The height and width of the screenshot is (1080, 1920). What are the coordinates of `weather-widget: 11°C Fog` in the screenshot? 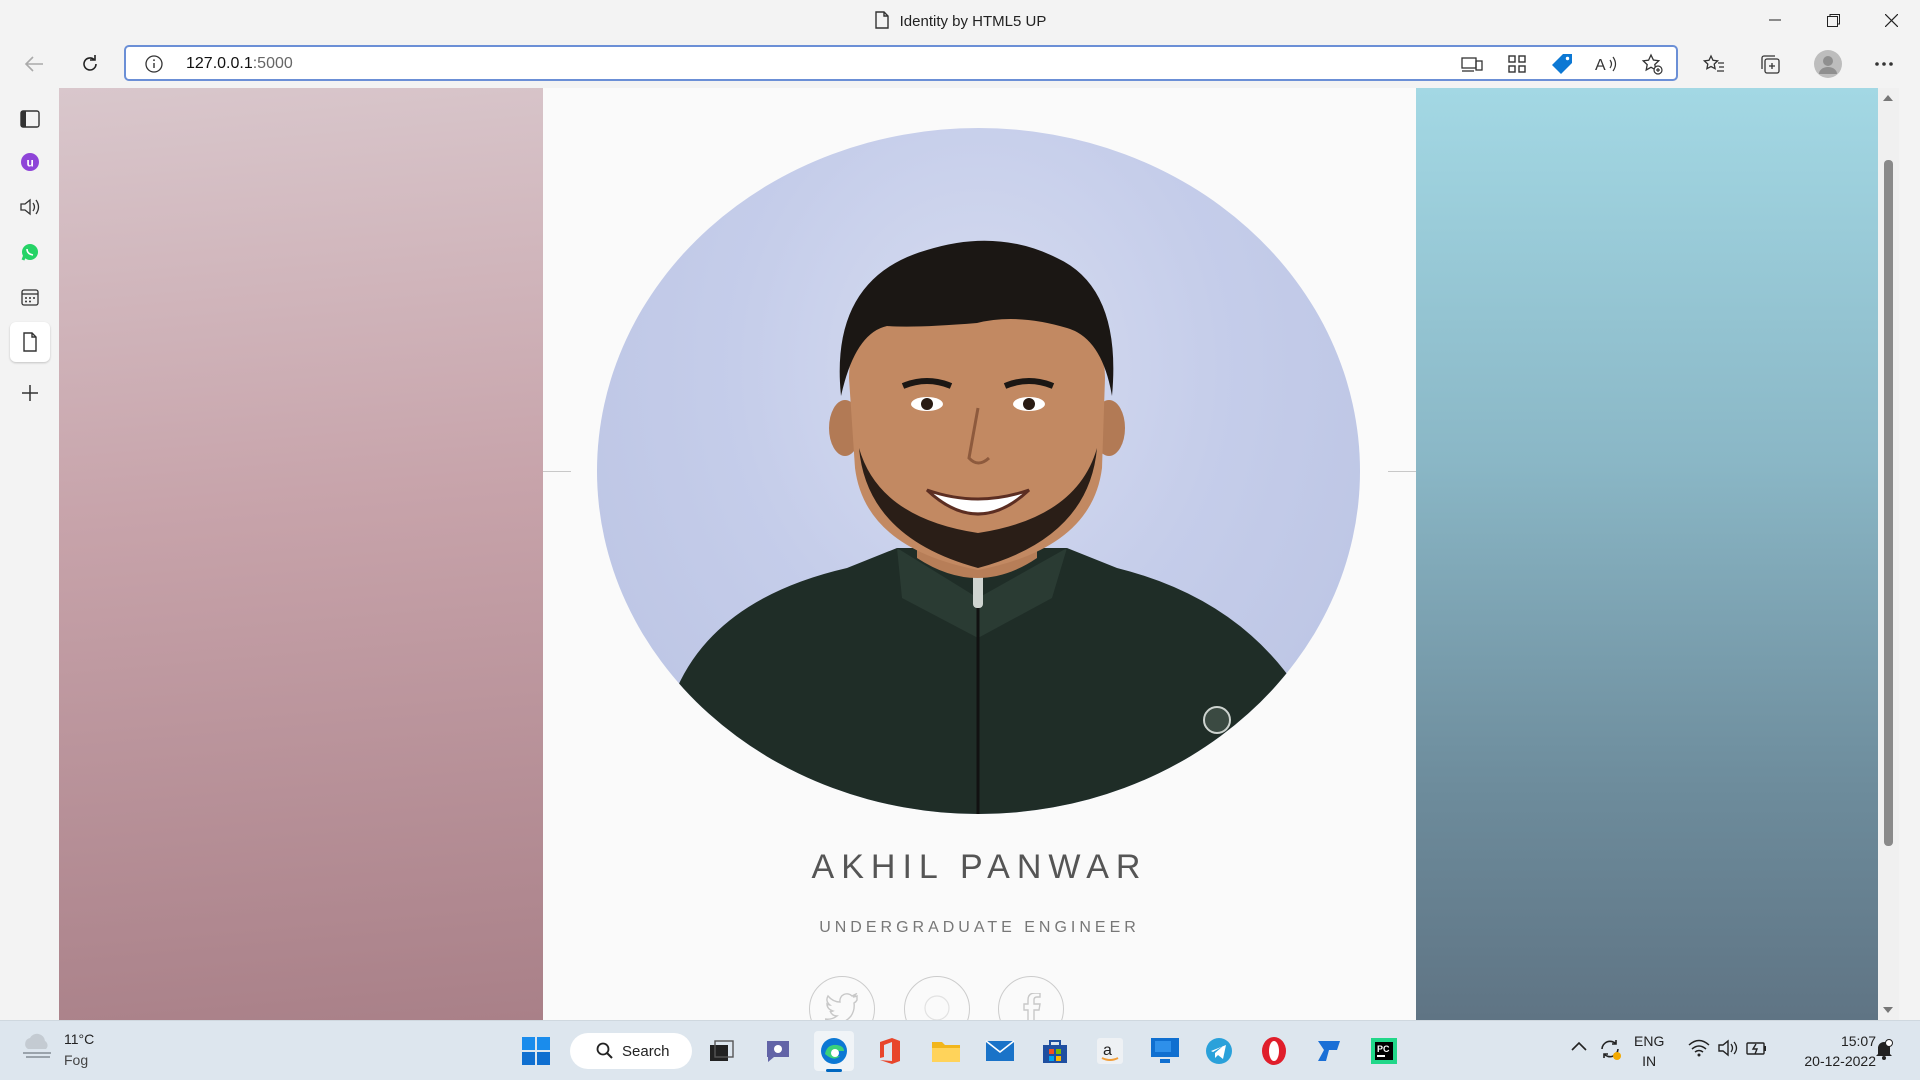 It's located at (57, 1049).